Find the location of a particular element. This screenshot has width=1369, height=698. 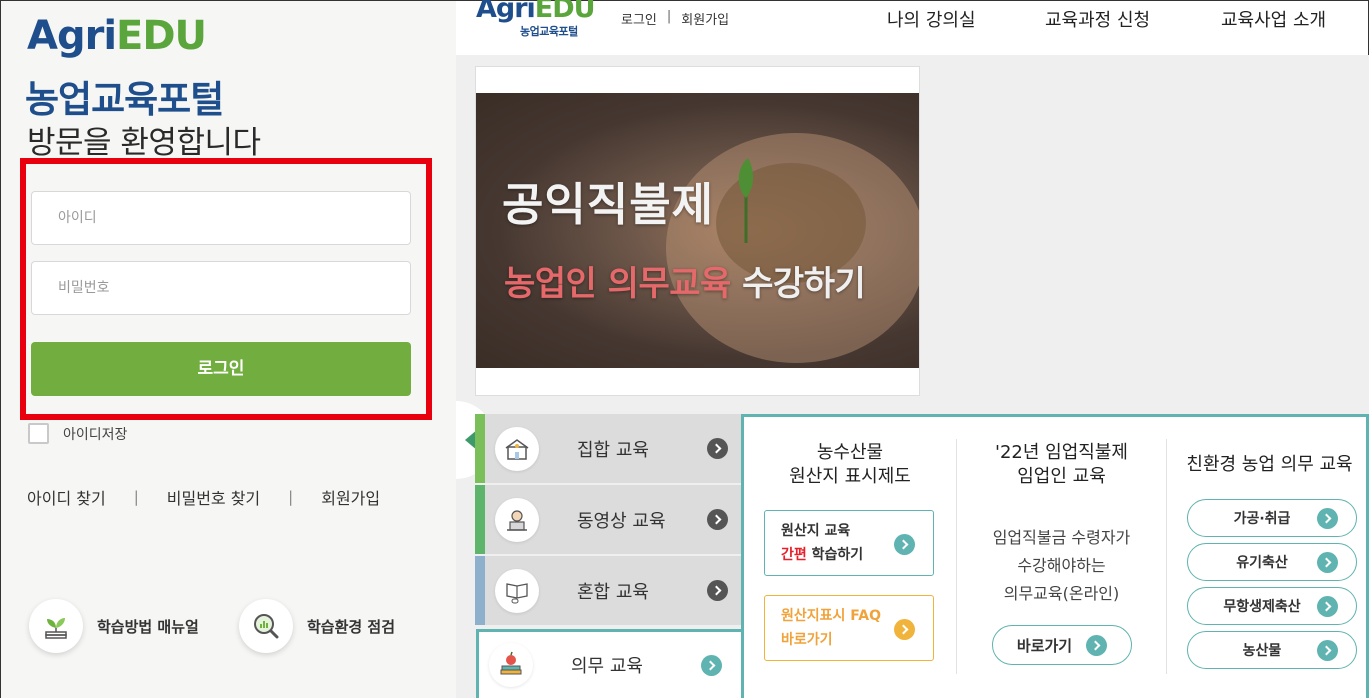

nav-my-lectures: 나의 강의실 is located at coordinates (931, 19).